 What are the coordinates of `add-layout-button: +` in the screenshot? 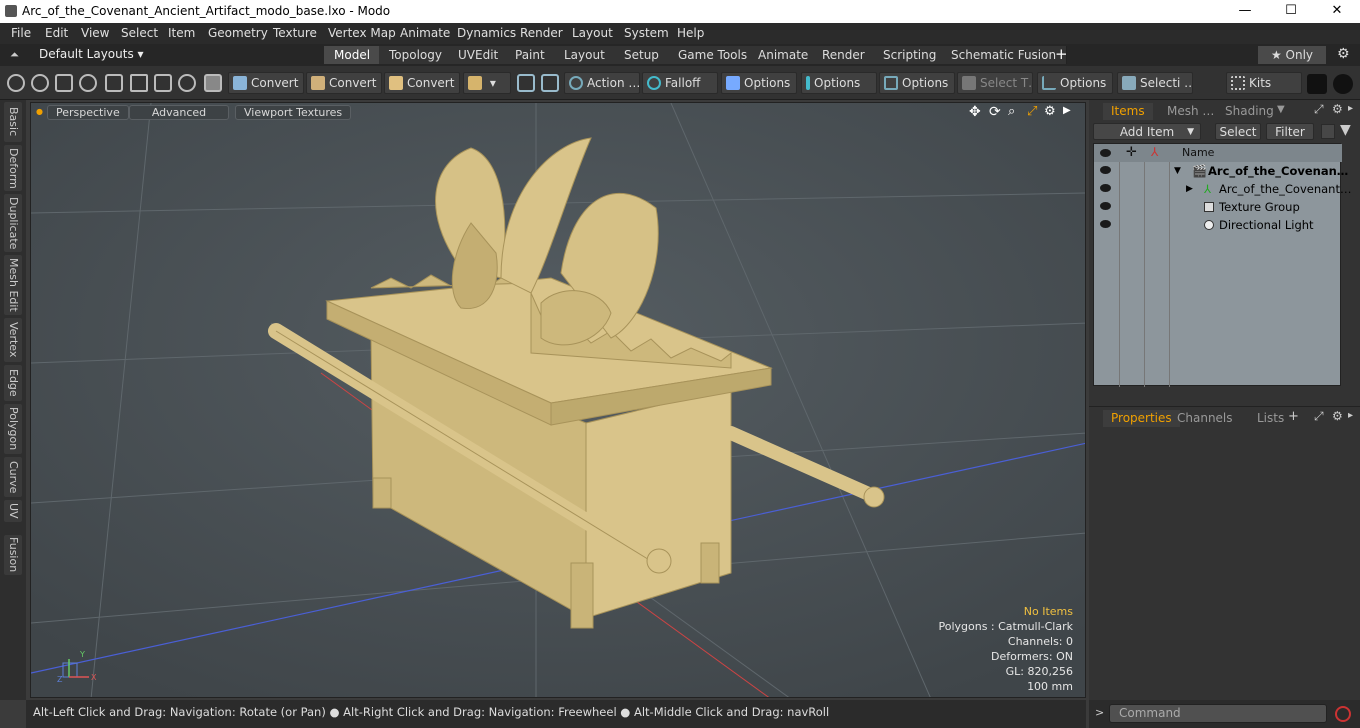 It's located at (1061, 54).